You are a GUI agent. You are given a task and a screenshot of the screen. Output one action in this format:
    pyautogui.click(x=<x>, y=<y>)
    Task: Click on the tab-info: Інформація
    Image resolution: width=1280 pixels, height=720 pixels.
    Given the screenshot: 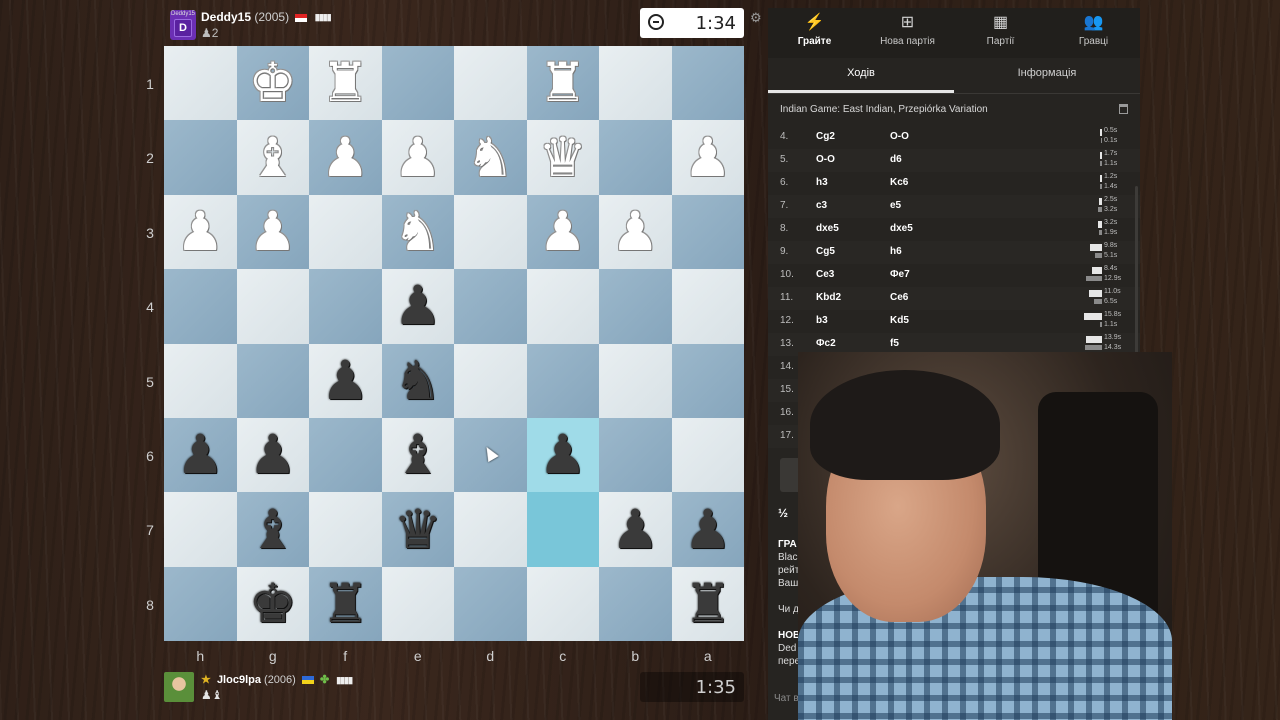 What is the action you would take?
    pyautogui.click(x=1047, y=75)
    